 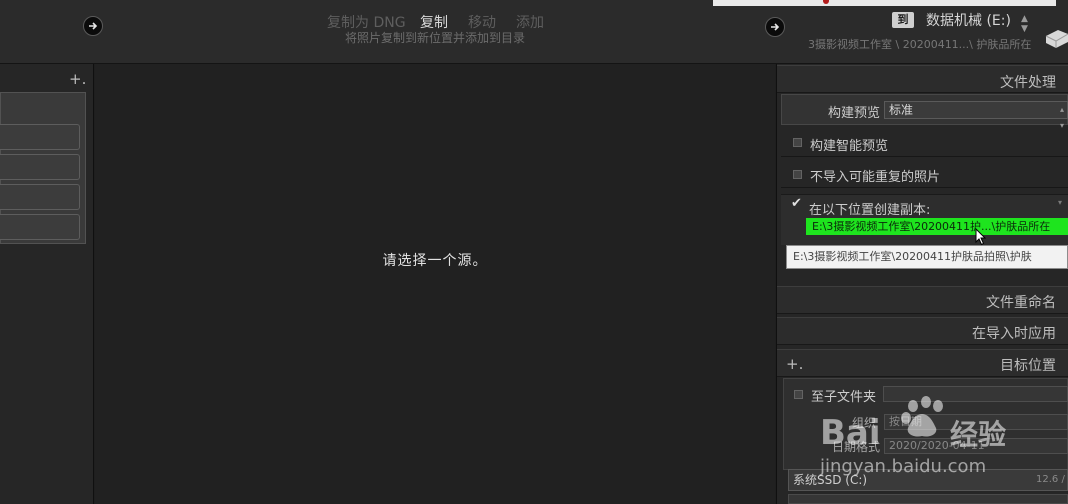 What do you see at coordinates (922, 331) in the screenshot?
I see `apply-during-import-header: 在导入时应用` at bounding box center [922, 331].